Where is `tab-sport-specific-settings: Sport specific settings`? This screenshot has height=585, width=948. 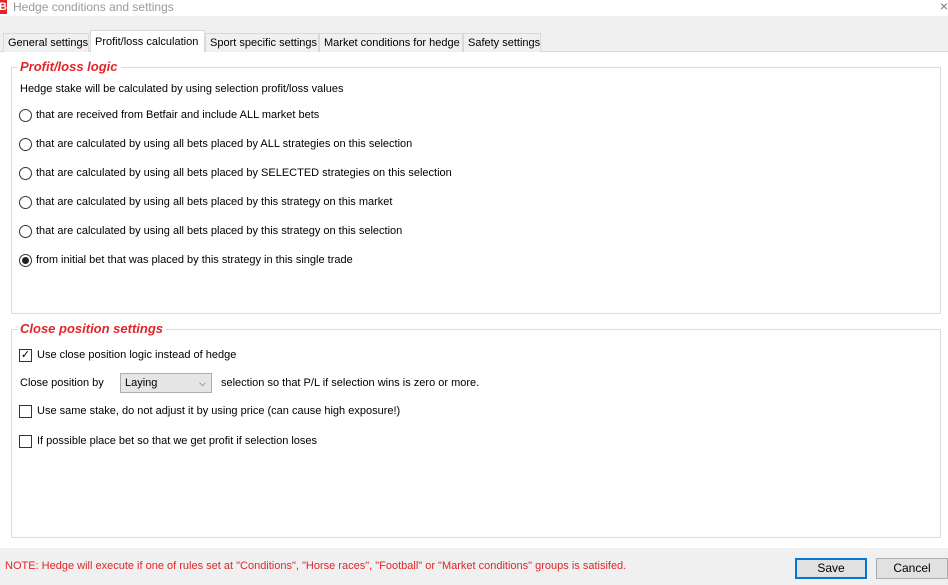
tab-sport-specific-settings: Sport specific settings is located at coordinates (262, 42).